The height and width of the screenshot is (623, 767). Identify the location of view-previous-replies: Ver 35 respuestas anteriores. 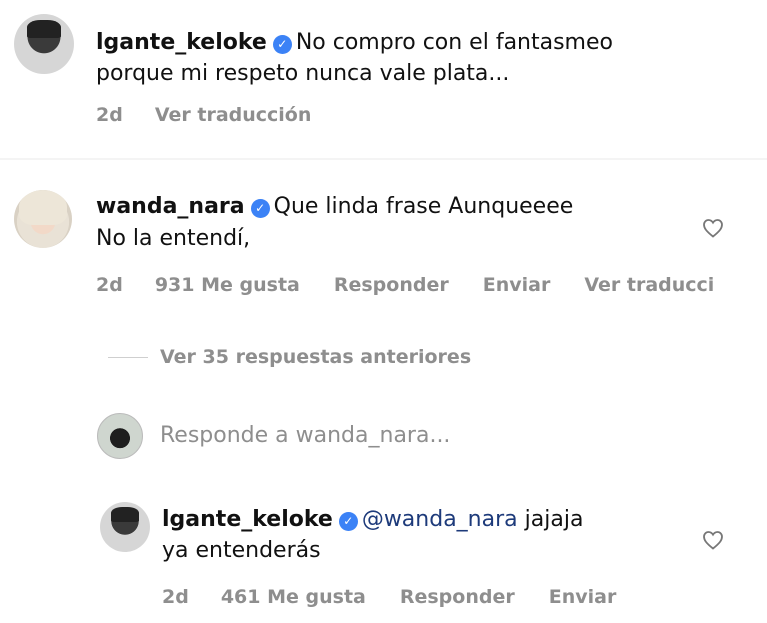
(315, 357).